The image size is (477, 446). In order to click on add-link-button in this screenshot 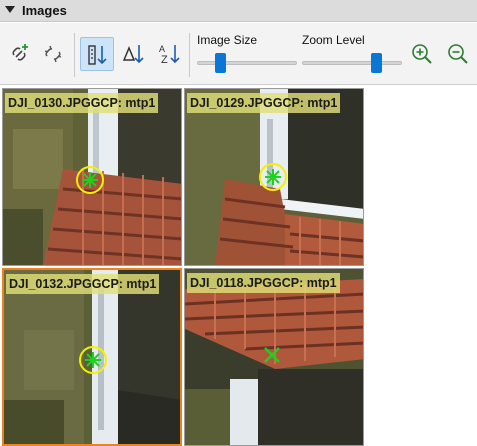, I will do `click(19, 54)`.